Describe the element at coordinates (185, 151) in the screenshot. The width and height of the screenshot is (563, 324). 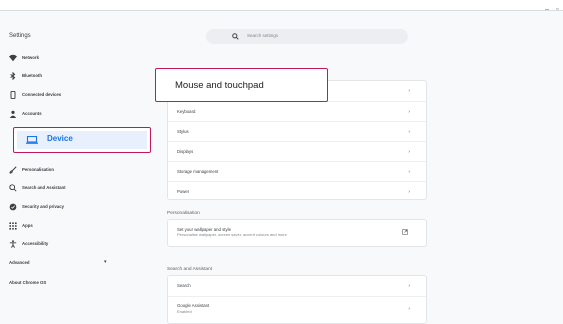
I see `row-label: Displays` at that location.